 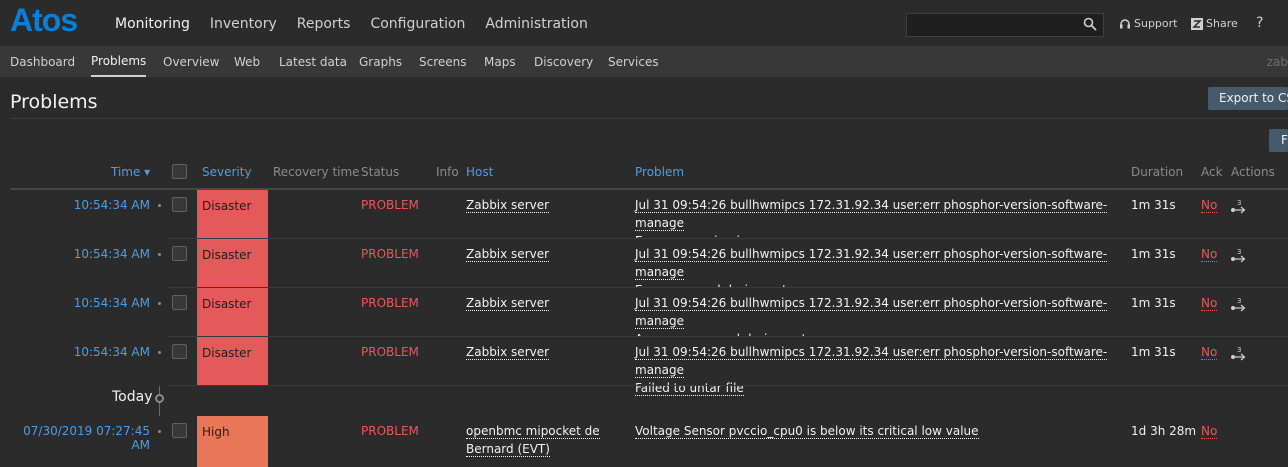 I want to click on subnav-graphs: Graphs, so click(x=380, y=62).